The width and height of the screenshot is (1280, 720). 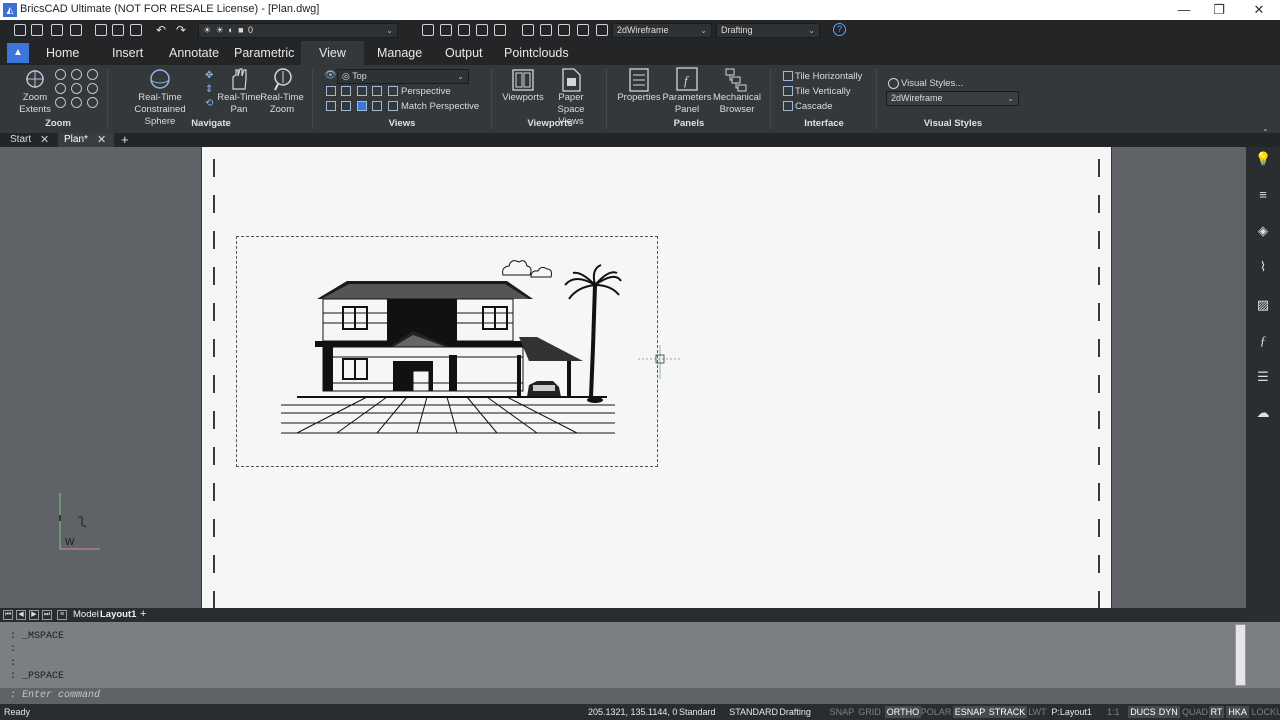 What do you see at coordinates (282, 104) in the screenshot?
I see `realtime-zoom-button: Real-Time Zoom` at bounding box center [282, 104].